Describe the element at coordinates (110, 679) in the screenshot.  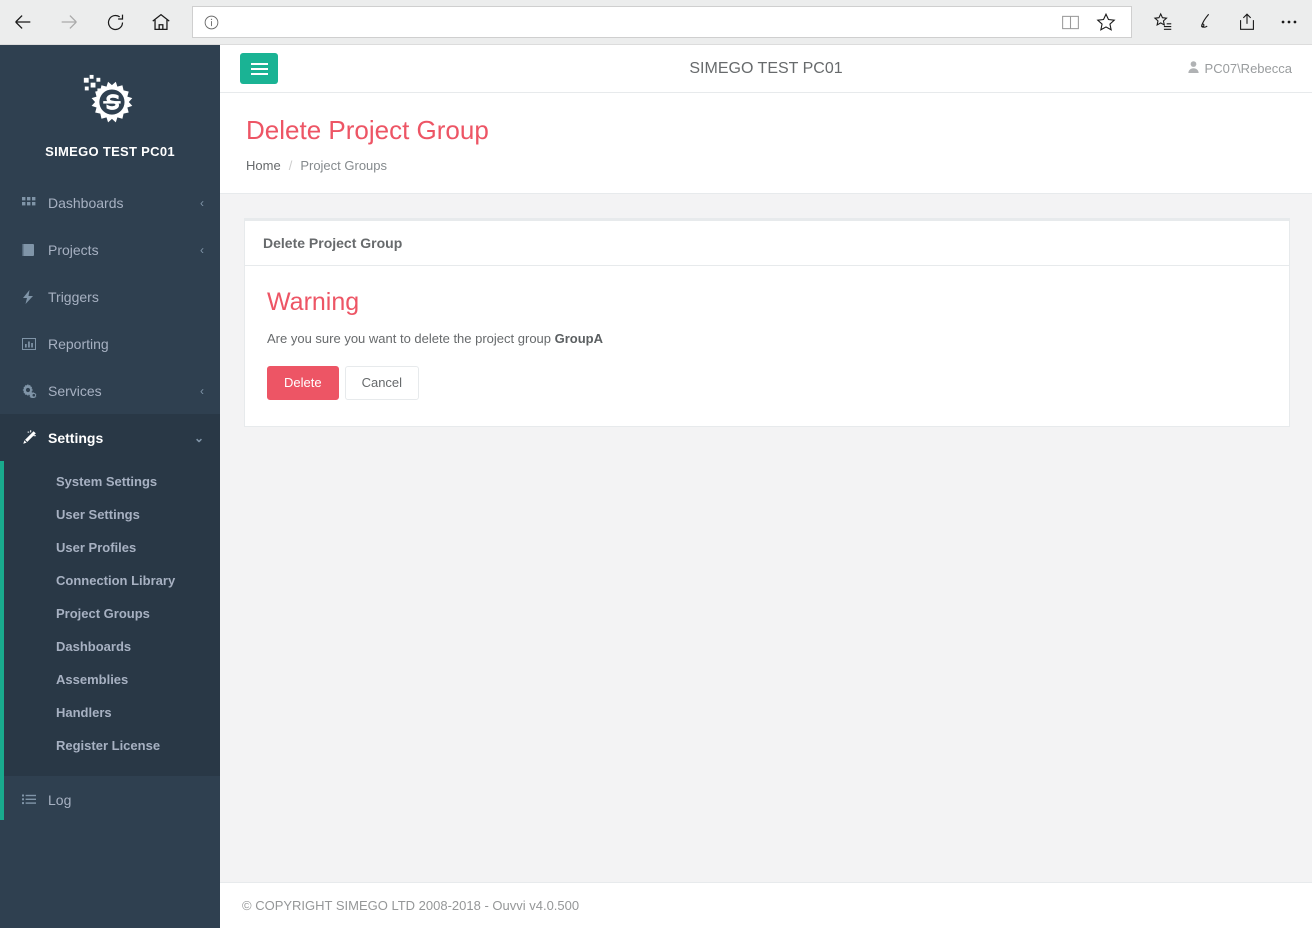
I see `sidebar-subitem-assemblies: Assemblies` at that location.